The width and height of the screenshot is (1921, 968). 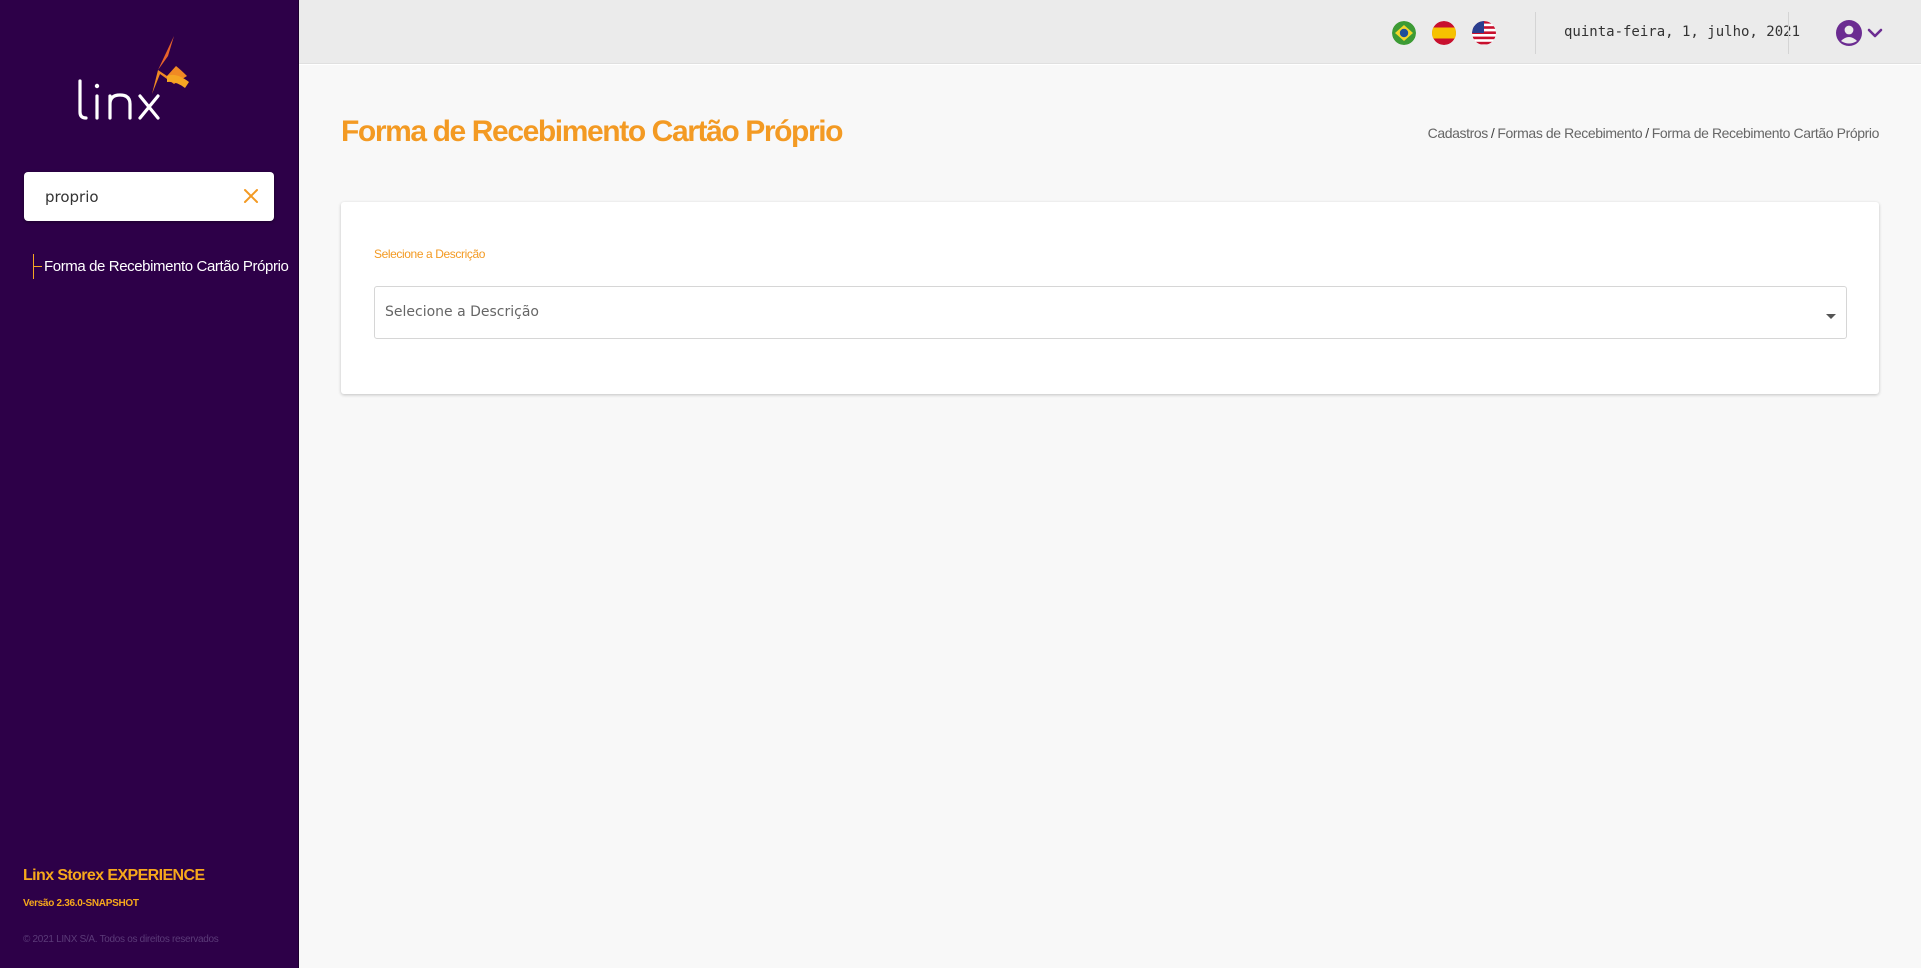 What do you see at coordinates (81, 903) in the screenshot?
I see `app-version: Versão 2.36.0-SNAPSHOT` at bounding box center [81, 903].